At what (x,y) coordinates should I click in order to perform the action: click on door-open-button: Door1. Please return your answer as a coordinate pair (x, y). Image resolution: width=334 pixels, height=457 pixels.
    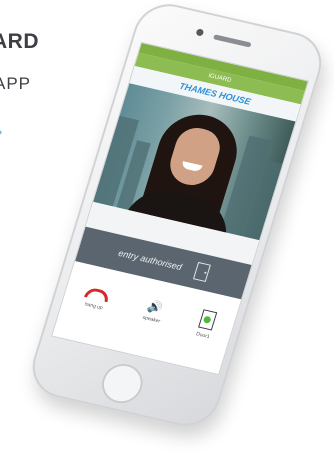
    Looking at the image, I should click on (206, 324).